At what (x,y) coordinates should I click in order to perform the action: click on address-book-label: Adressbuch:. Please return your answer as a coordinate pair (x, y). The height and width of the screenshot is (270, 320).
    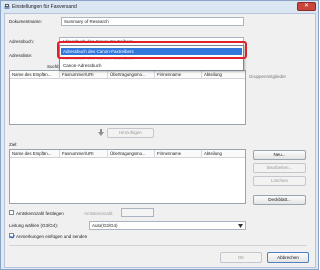
    Looking at the image, I should click on (22, 41).